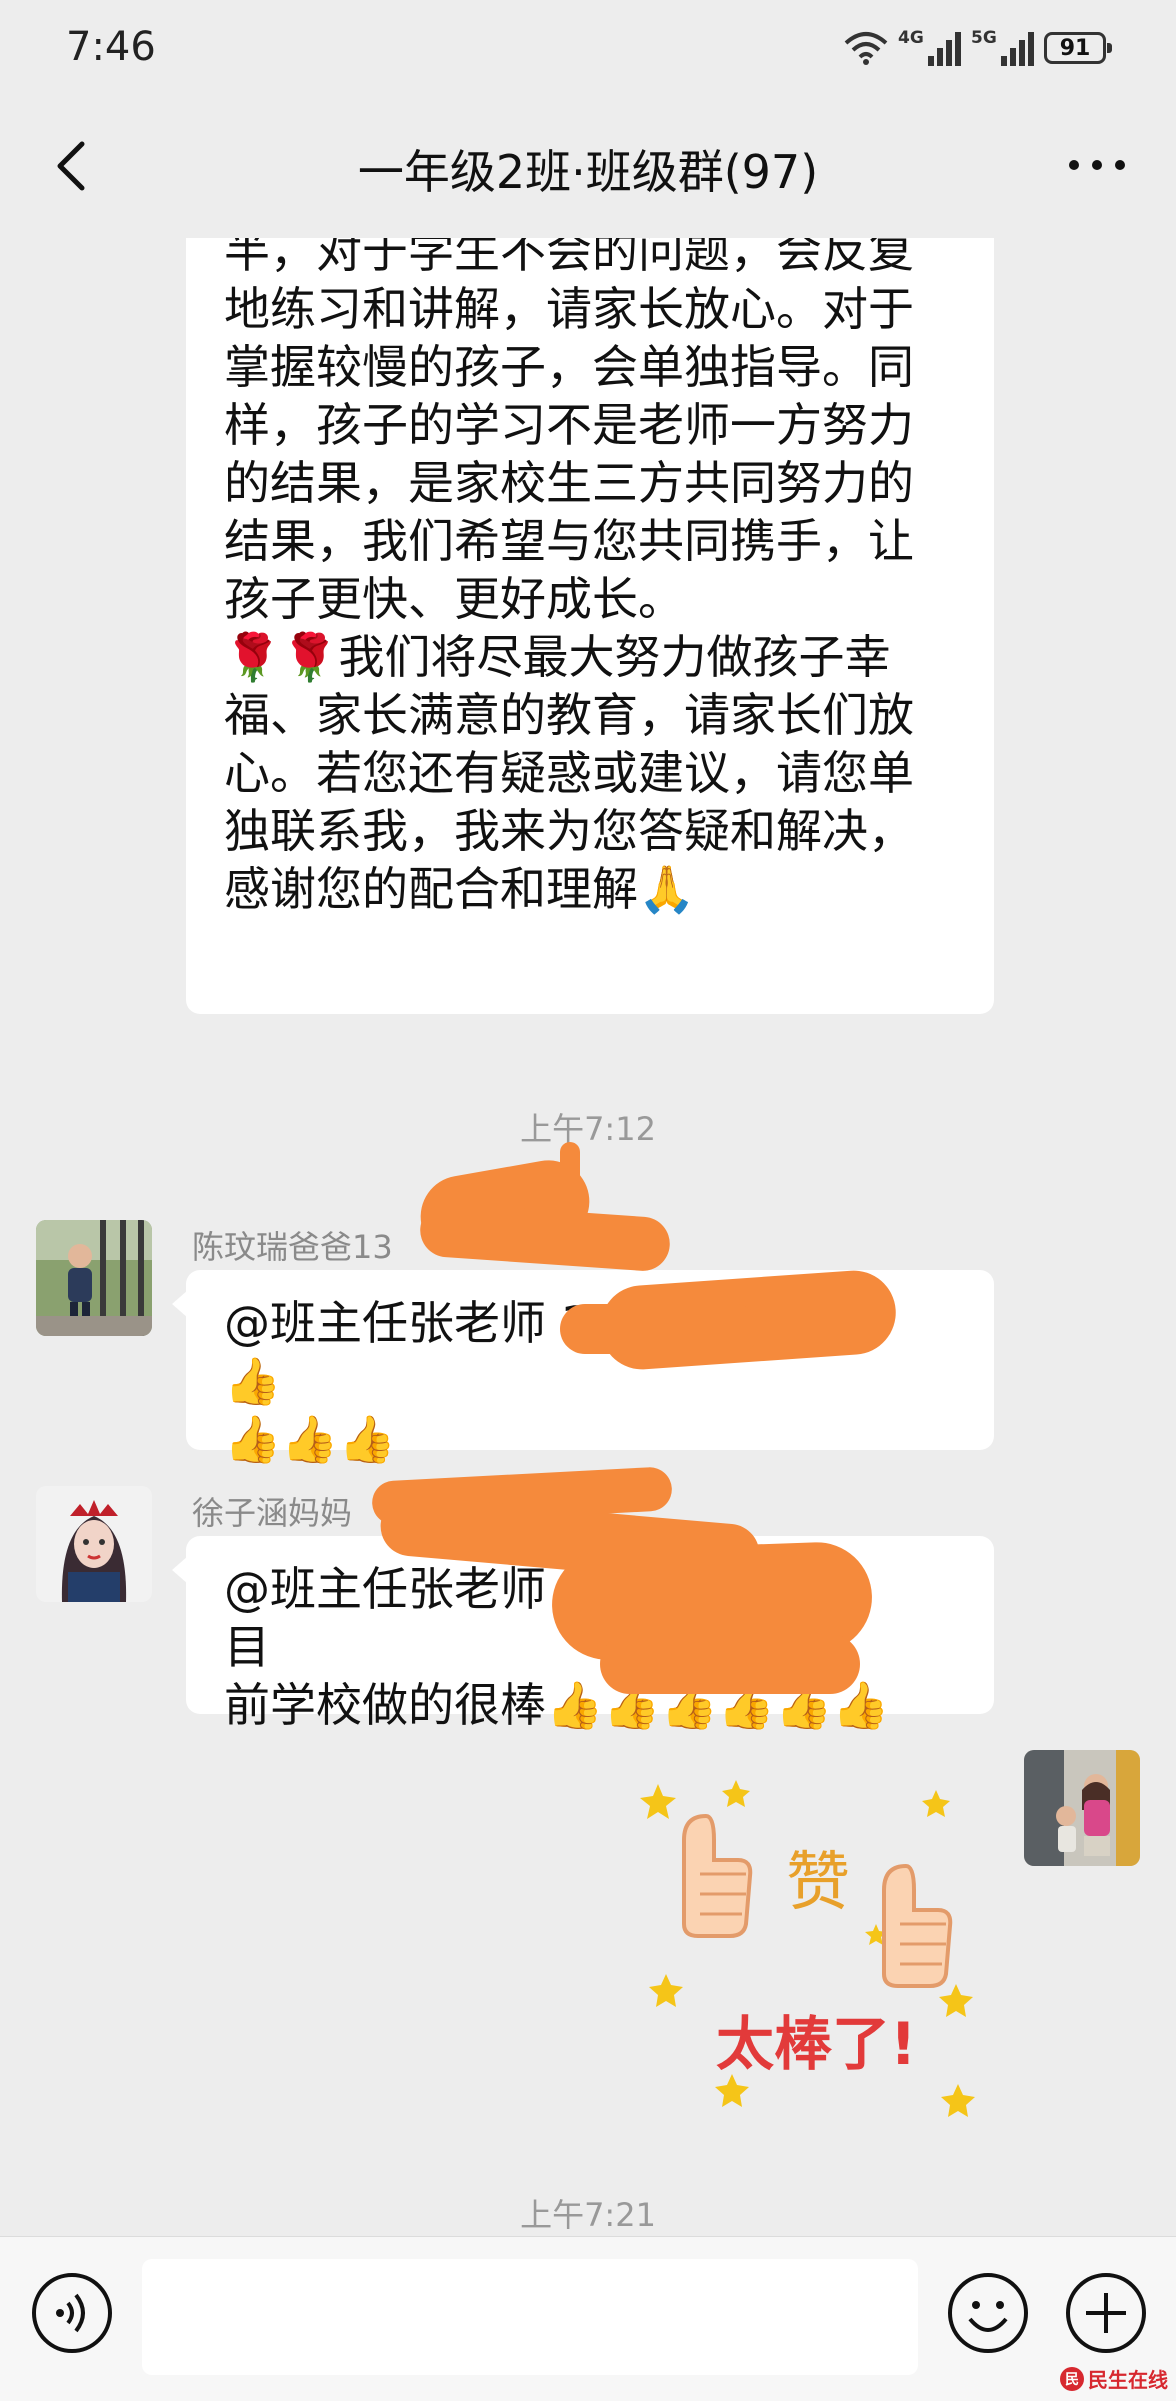 This screenshot has height=2401, width=1176. What do you see at coordinates (588, 50) in the screenshot?
I see `status-bar: 7:46 4G 5G 91` at bounding box center [588, 50].